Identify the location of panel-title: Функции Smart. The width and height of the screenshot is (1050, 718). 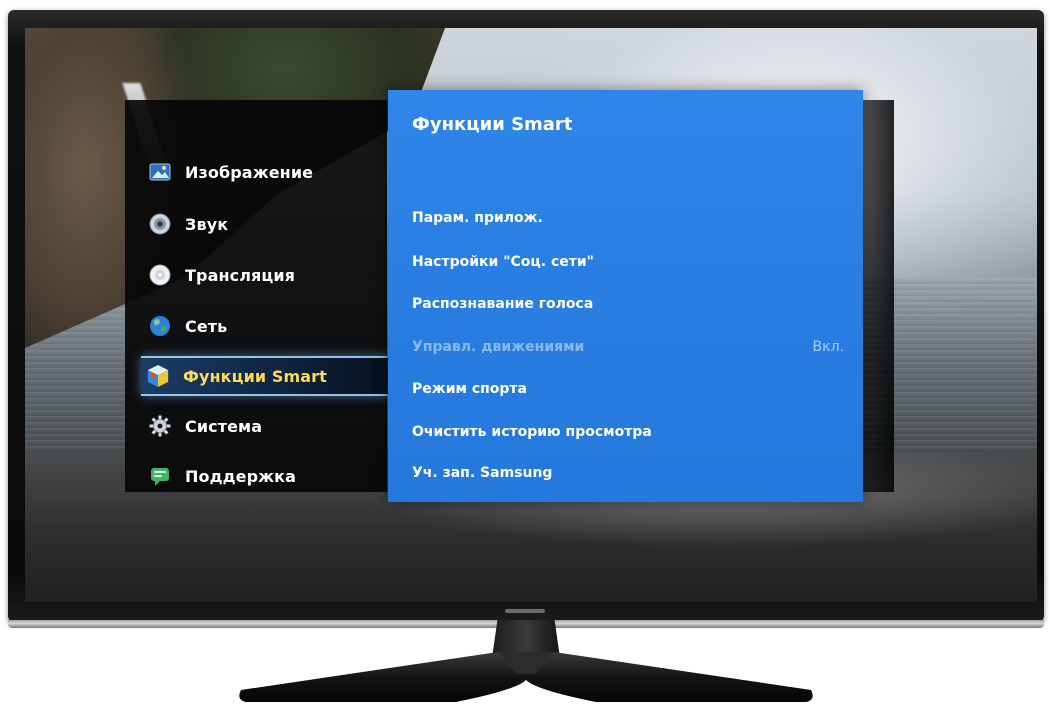
(492, 124).